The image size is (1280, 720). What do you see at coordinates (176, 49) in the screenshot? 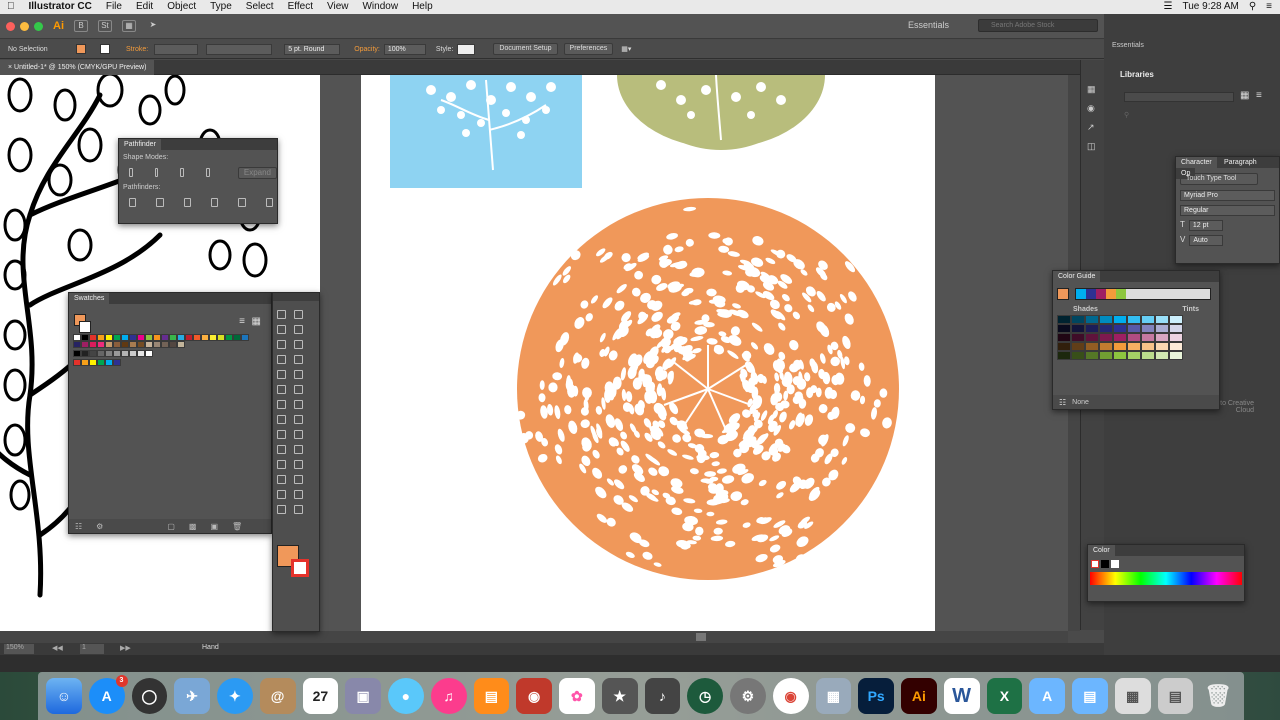
I see `stroke-weight-field` at bounding box center [176, 49].